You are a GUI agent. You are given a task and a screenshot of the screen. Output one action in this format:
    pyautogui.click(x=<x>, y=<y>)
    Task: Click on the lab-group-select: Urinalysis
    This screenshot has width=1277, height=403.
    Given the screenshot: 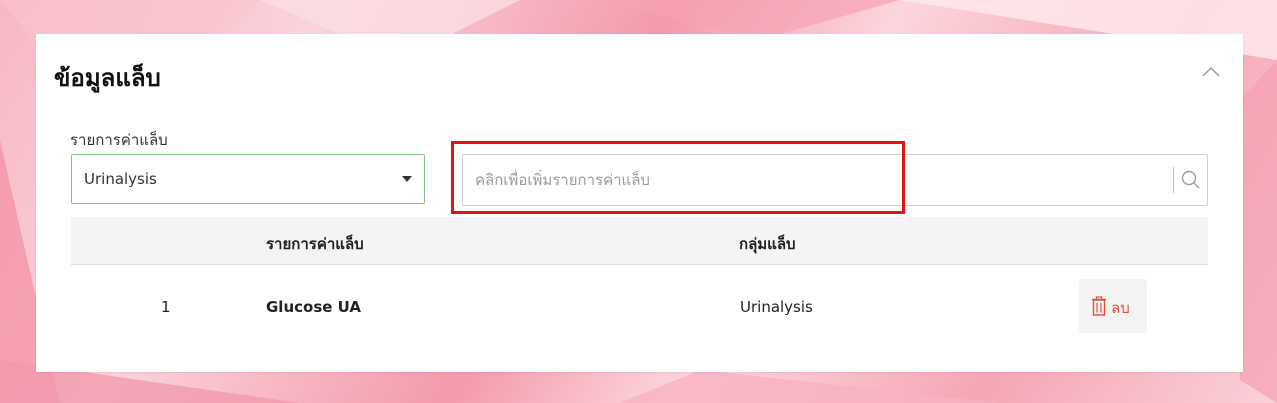 What is the action you would take?
    pyautogui.click(x=248, y=179)
    